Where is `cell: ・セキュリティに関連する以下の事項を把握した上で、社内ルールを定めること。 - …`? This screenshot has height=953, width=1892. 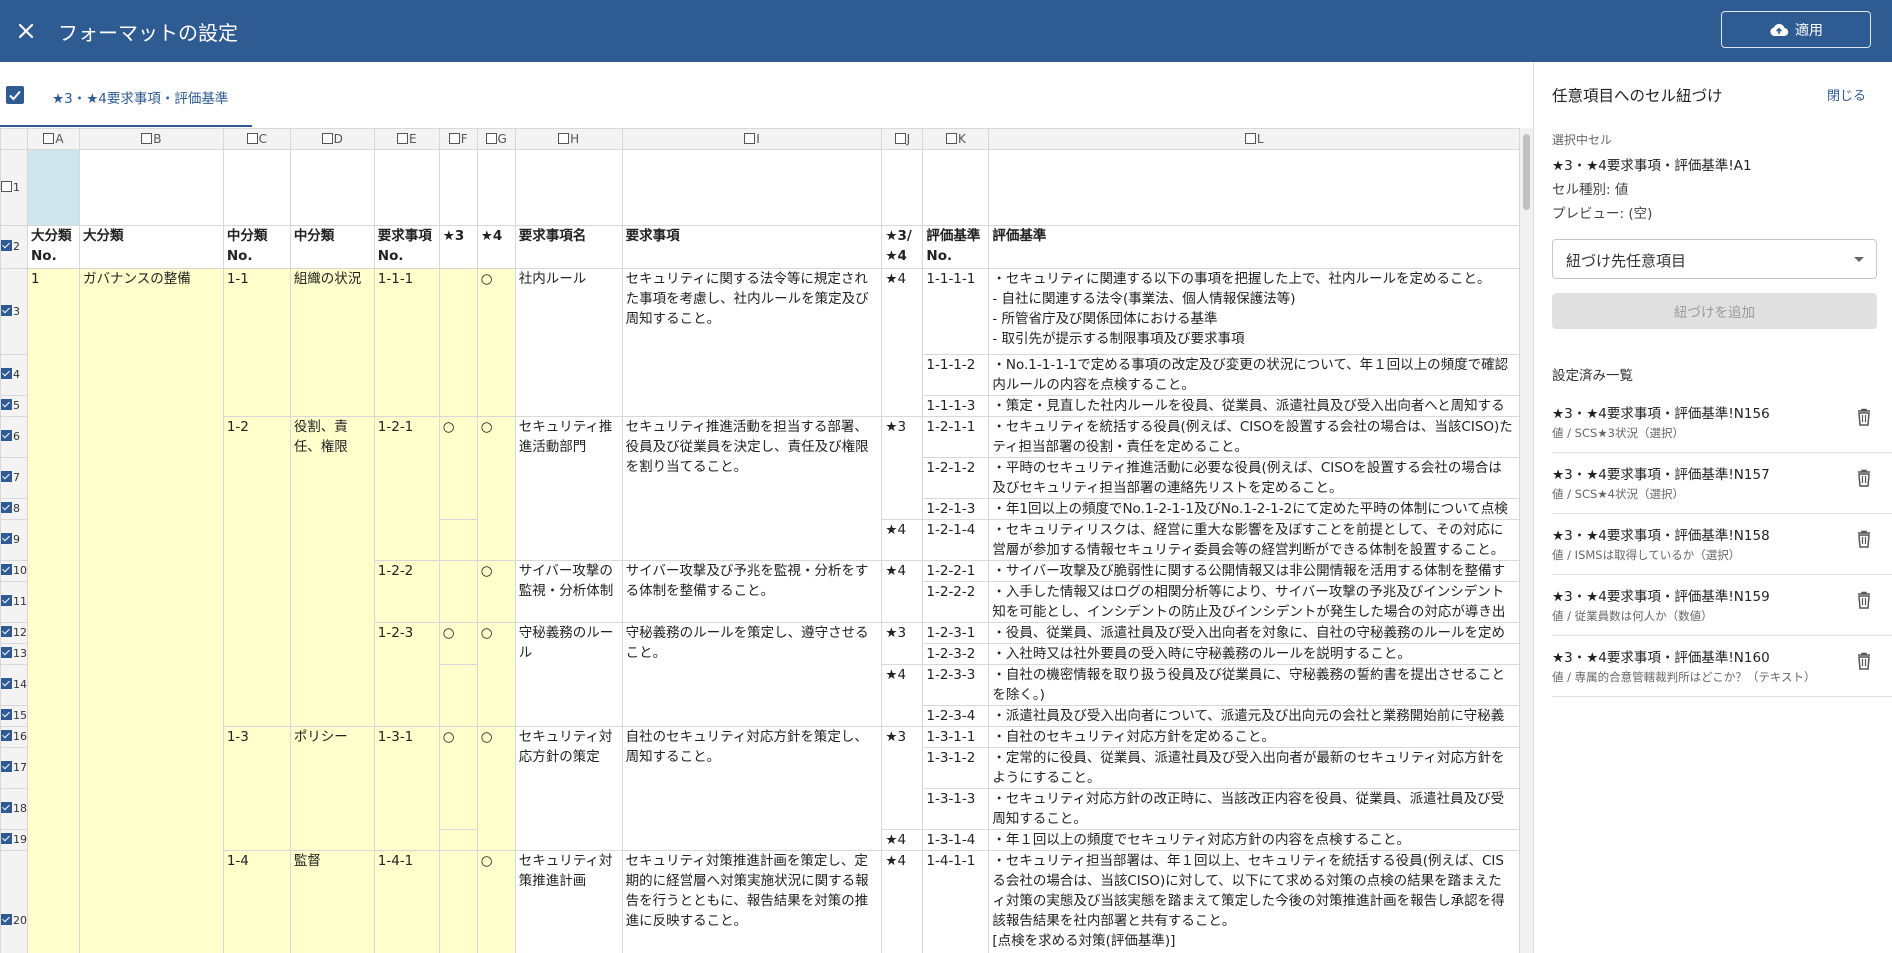 cell: ・セキュリティに関連する以下の事項を把握した上で、社内ルールを定めること。 - … is located at coordinates (1254, 311).